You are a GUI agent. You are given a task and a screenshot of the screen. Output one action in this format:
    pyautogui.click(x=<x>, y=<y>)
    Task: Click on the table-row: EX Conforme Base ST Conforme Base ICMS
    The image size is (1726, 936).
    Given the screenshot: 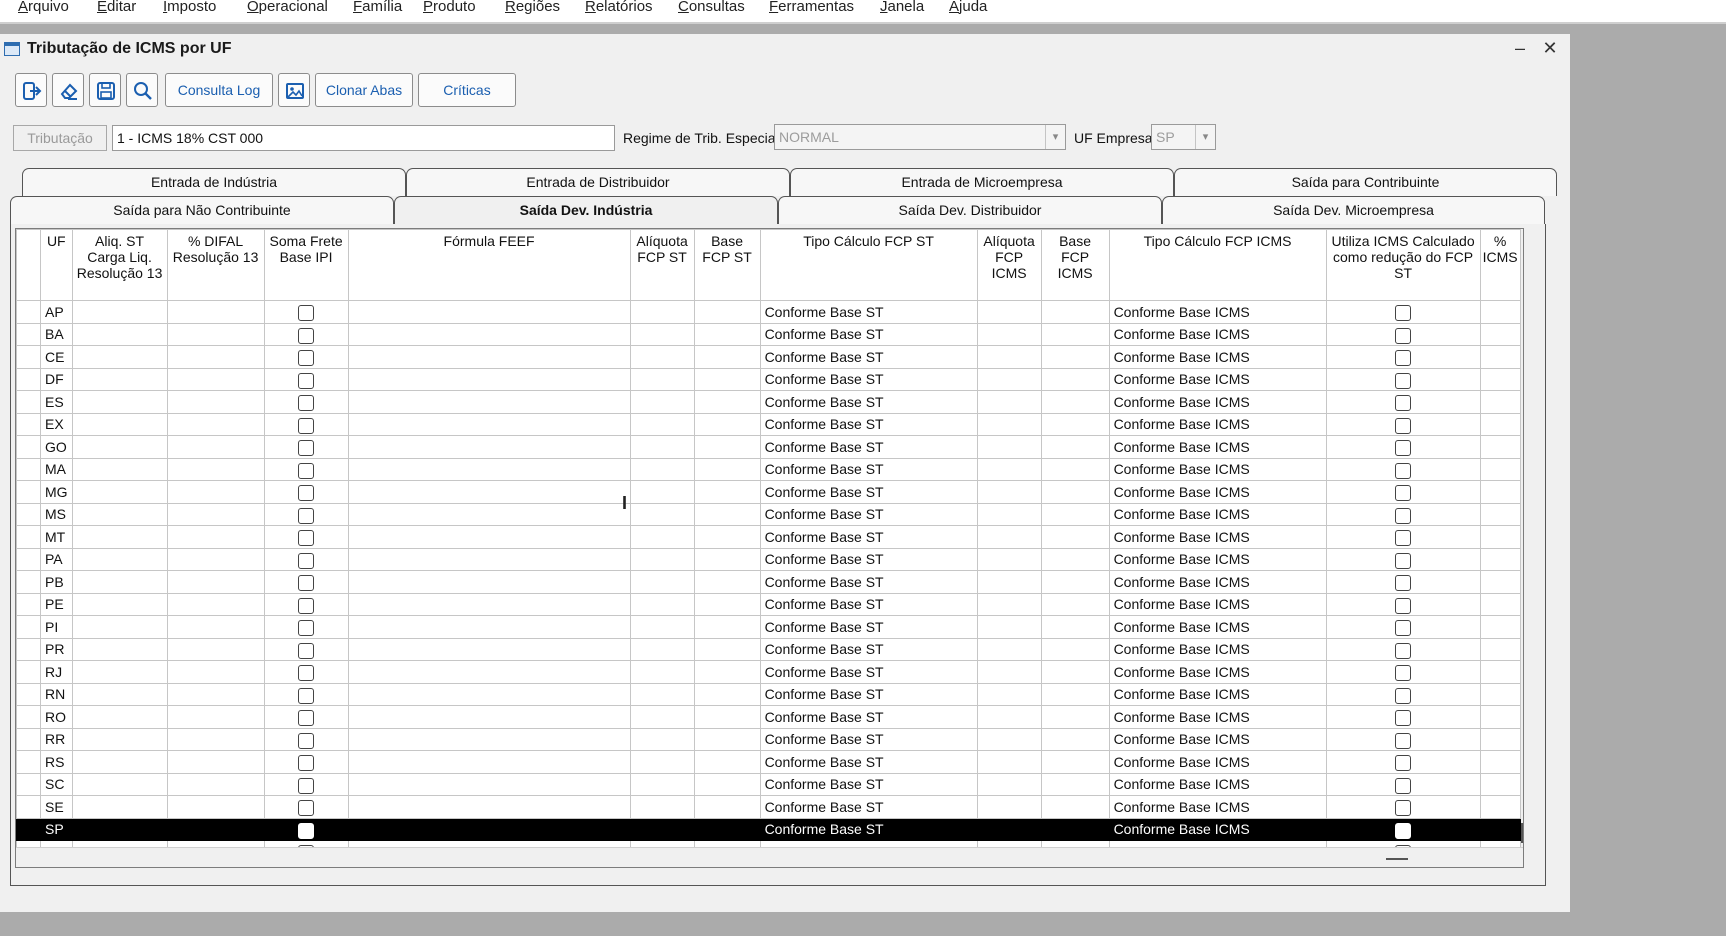 What is the action you would take?
    pyautogui.click(x=768, y=424)
    